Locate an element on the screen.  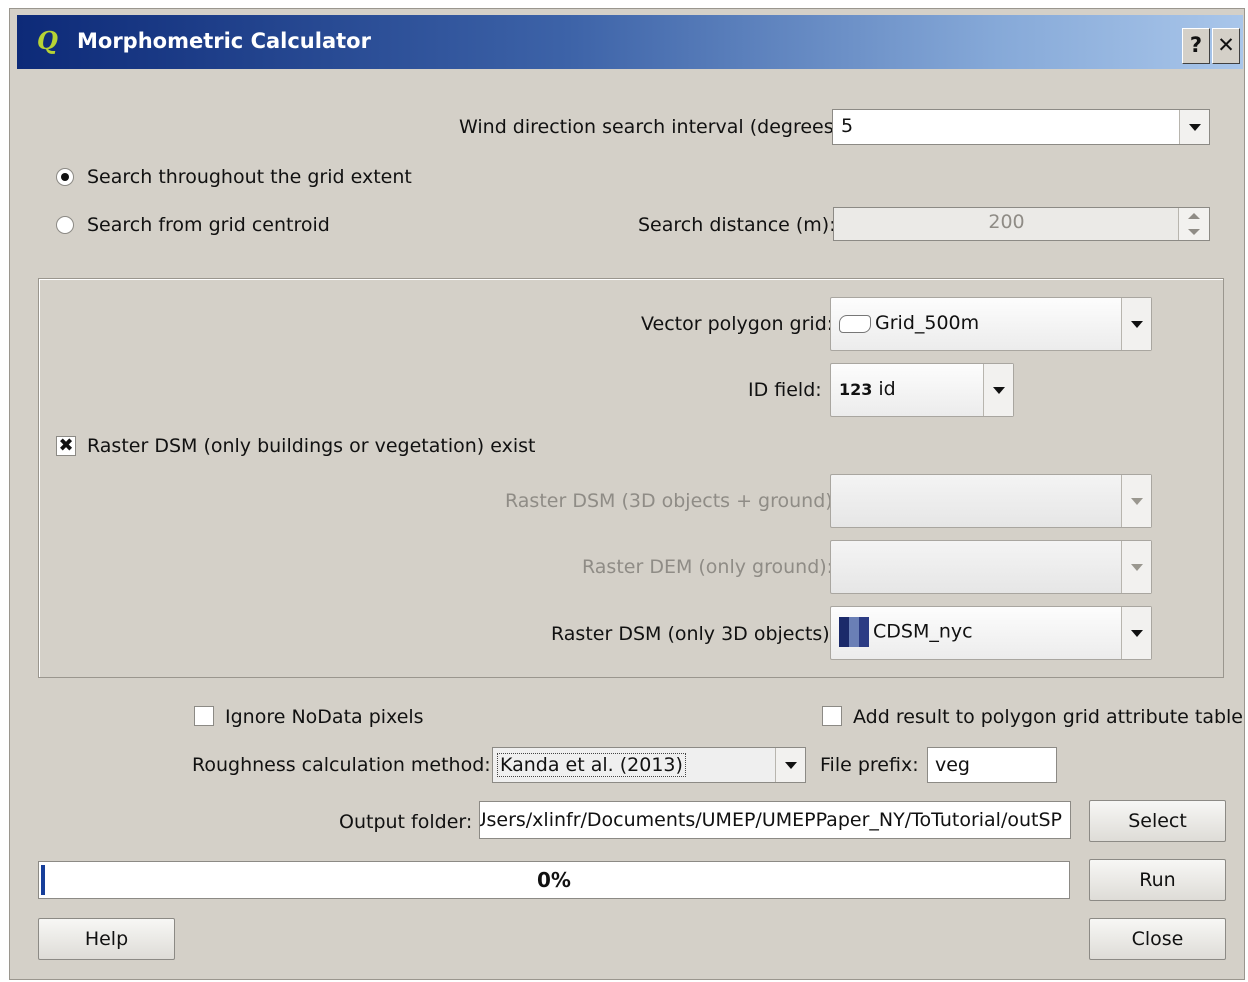
progress-bar: 0% is located at coordinates (554, 880).